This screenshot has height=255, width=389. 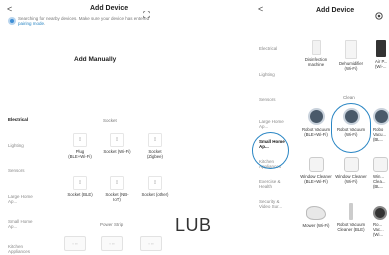 I want to click on device-socket-nbiot: ⁞⁞ Socket (NB-IoT), so click(x=117, y=189).